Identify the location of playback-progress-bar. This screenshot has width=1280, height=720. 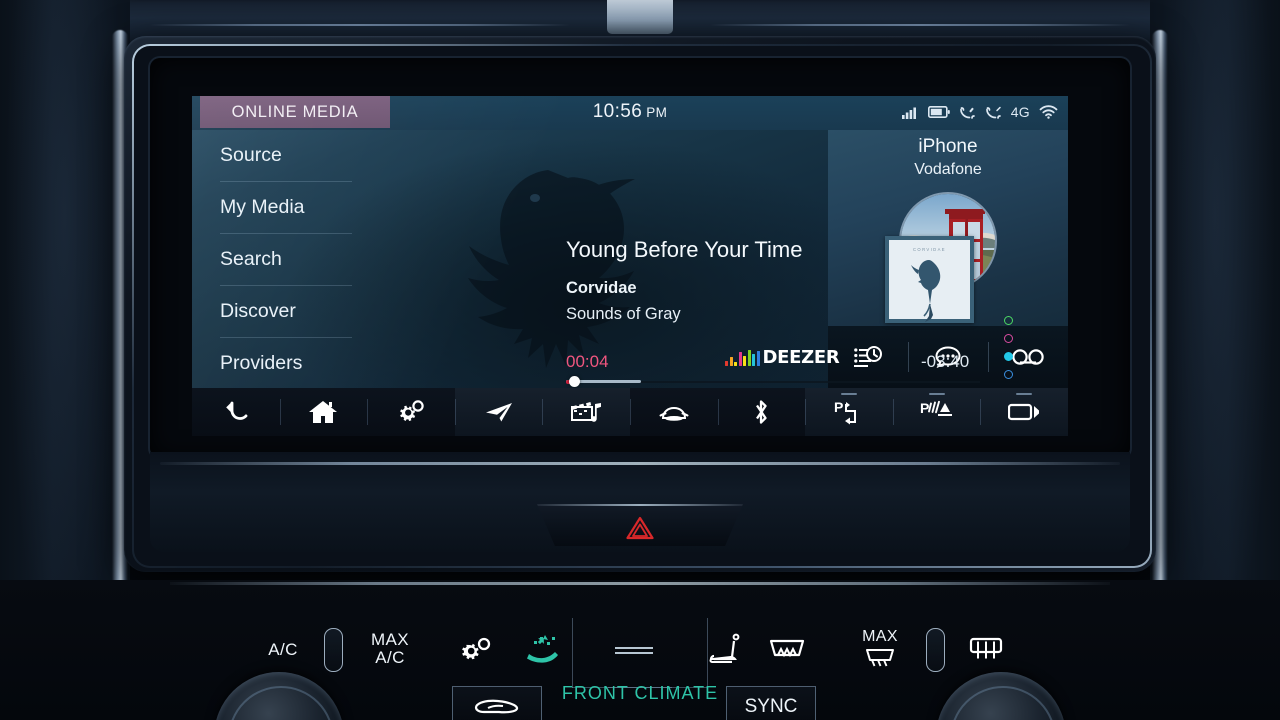
(773, 381).